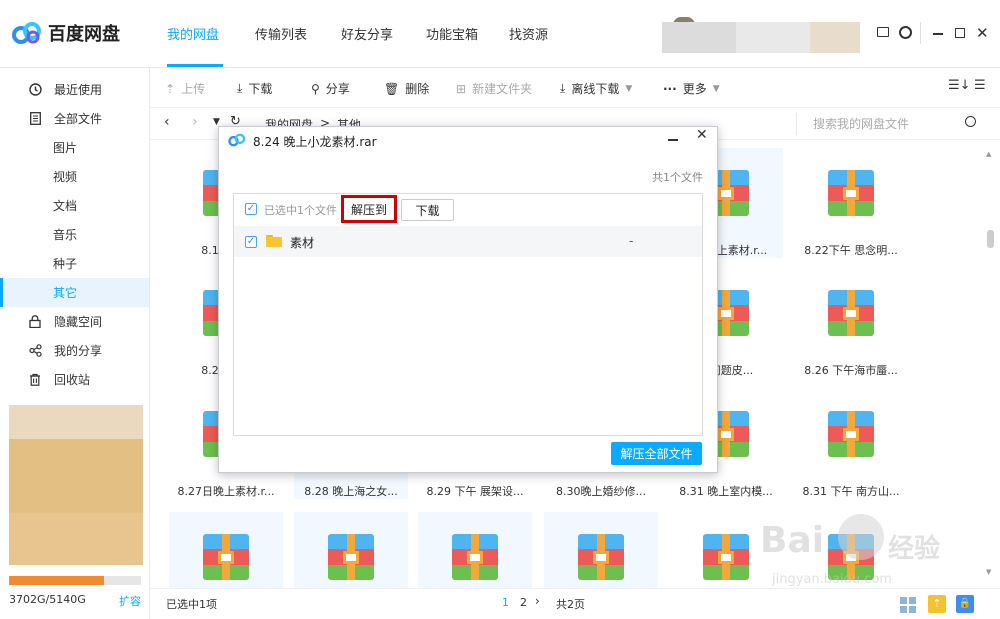 The image size is (1000, 619). I want to click on tab-my-netdisk: 我的网盘, so click(193, 36).